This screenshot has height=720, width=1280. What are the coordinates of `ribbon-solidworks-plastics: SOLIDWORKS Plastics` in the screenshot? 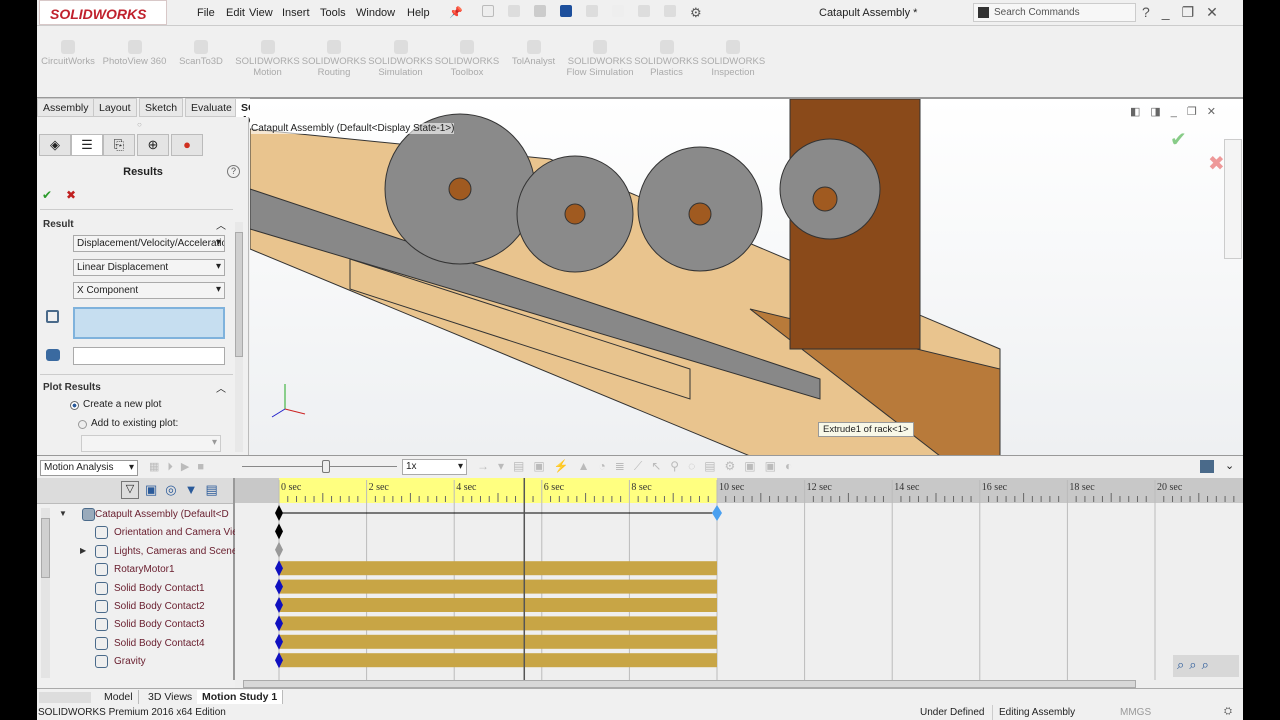 It's located at (667, 59).